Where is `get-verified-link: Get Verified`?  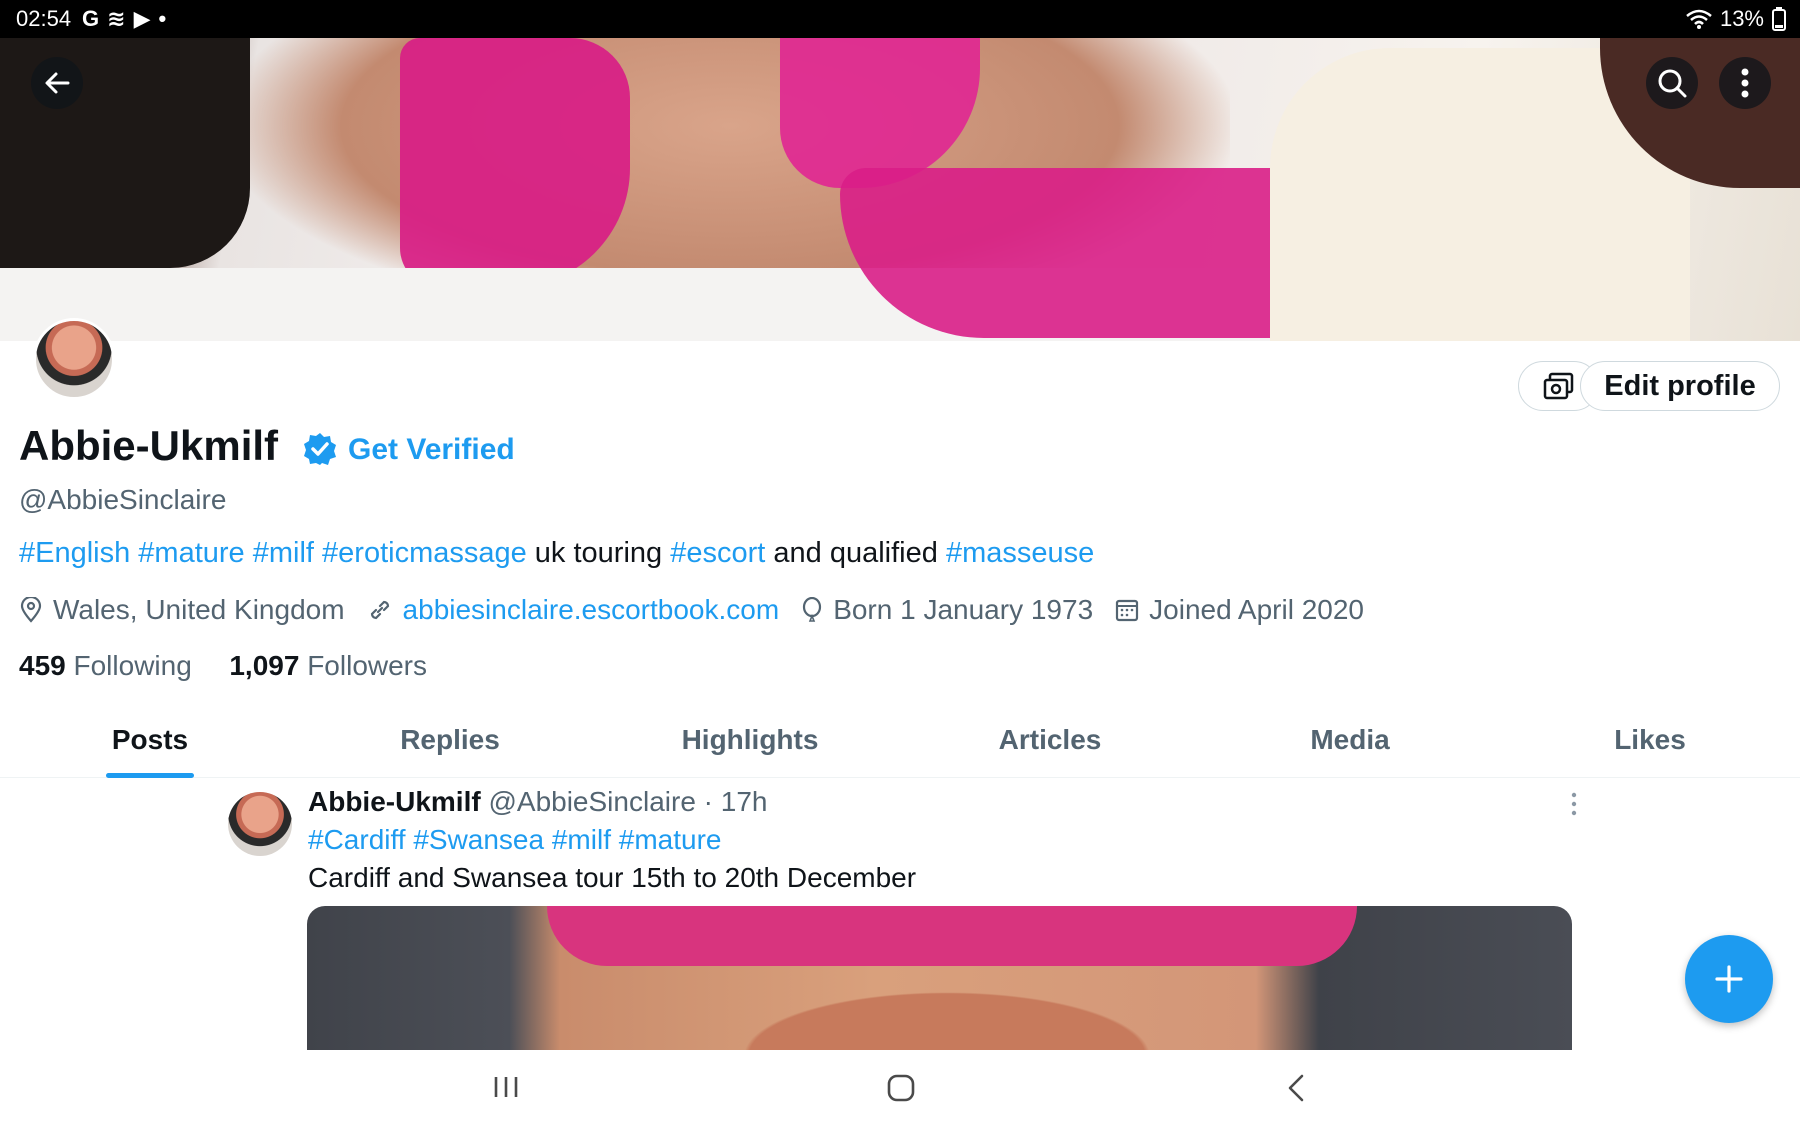 get-verified-link: Get Verified is located at coordinates (431, 450).